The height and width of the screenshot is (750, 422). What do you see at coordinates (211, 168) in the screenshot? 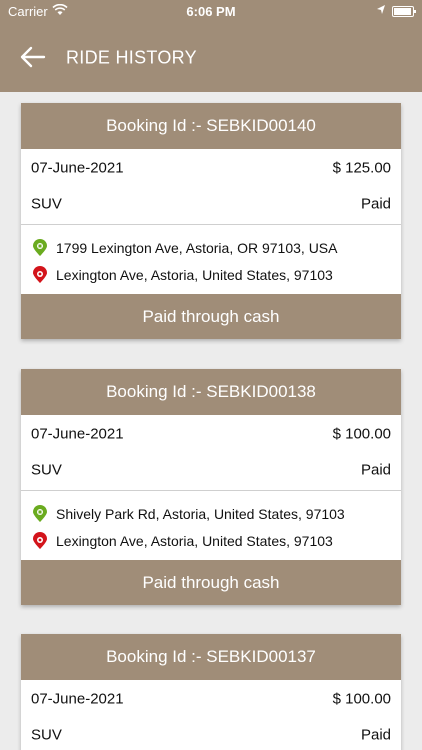
I see `booking-date-row: 07-June-2021 $ 125.00` at bounding box center [211, 168].